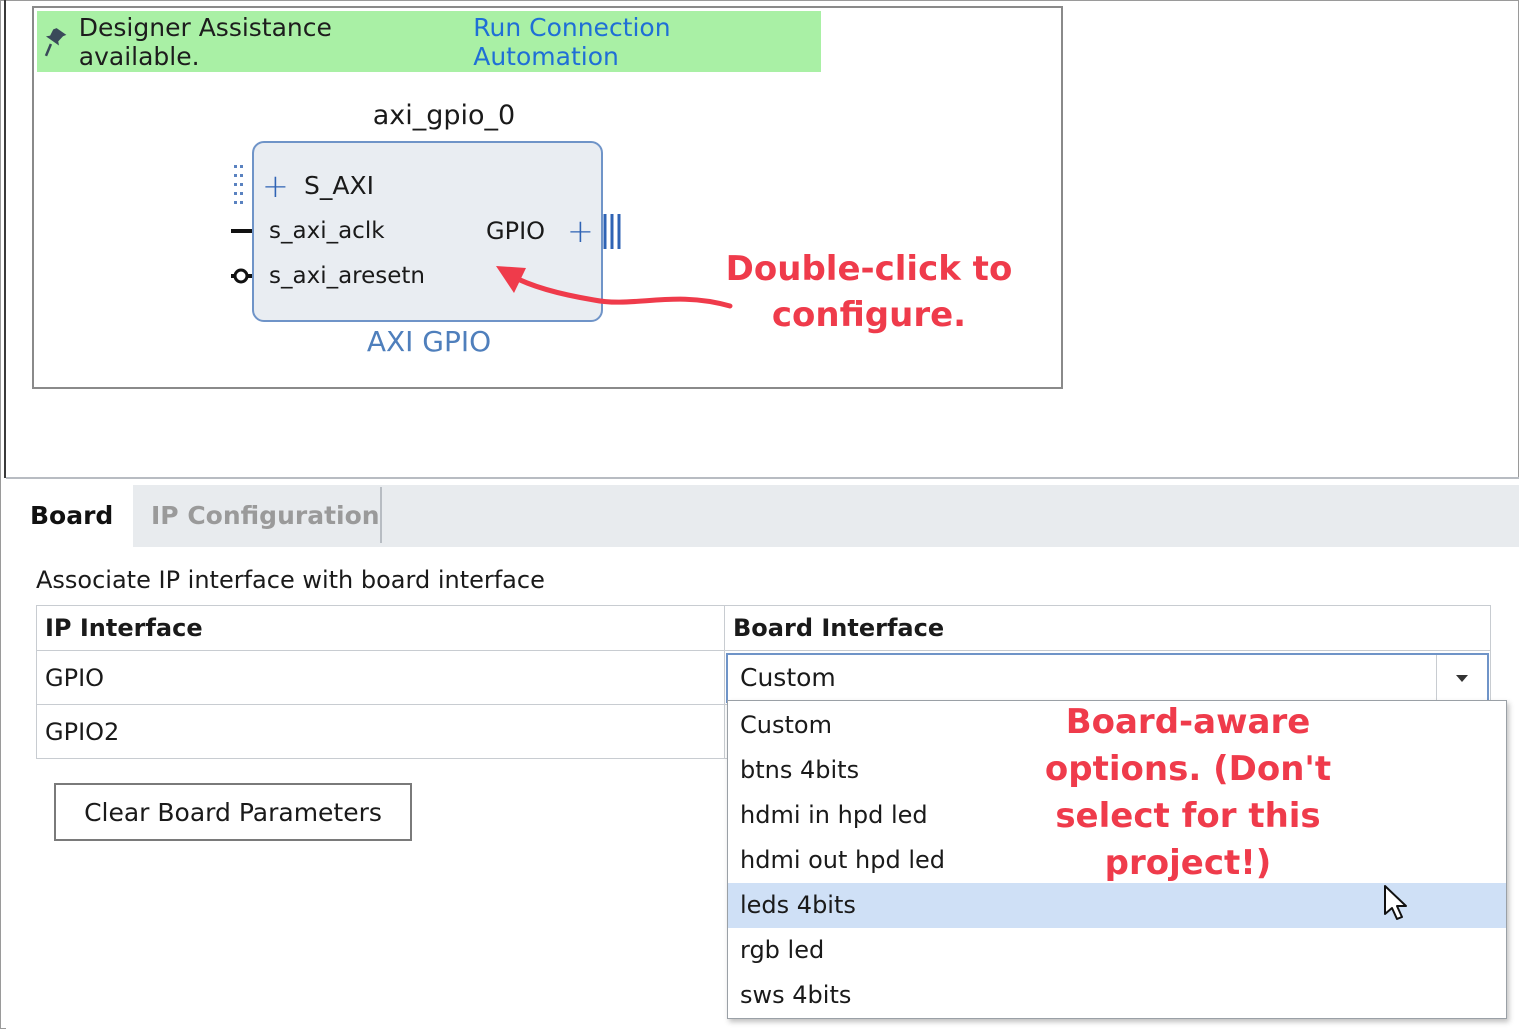 The width and height of the screenshot is (1521, 1031). I want to click on table-header-row: IP Interface Board Interface, so click(763, 628).